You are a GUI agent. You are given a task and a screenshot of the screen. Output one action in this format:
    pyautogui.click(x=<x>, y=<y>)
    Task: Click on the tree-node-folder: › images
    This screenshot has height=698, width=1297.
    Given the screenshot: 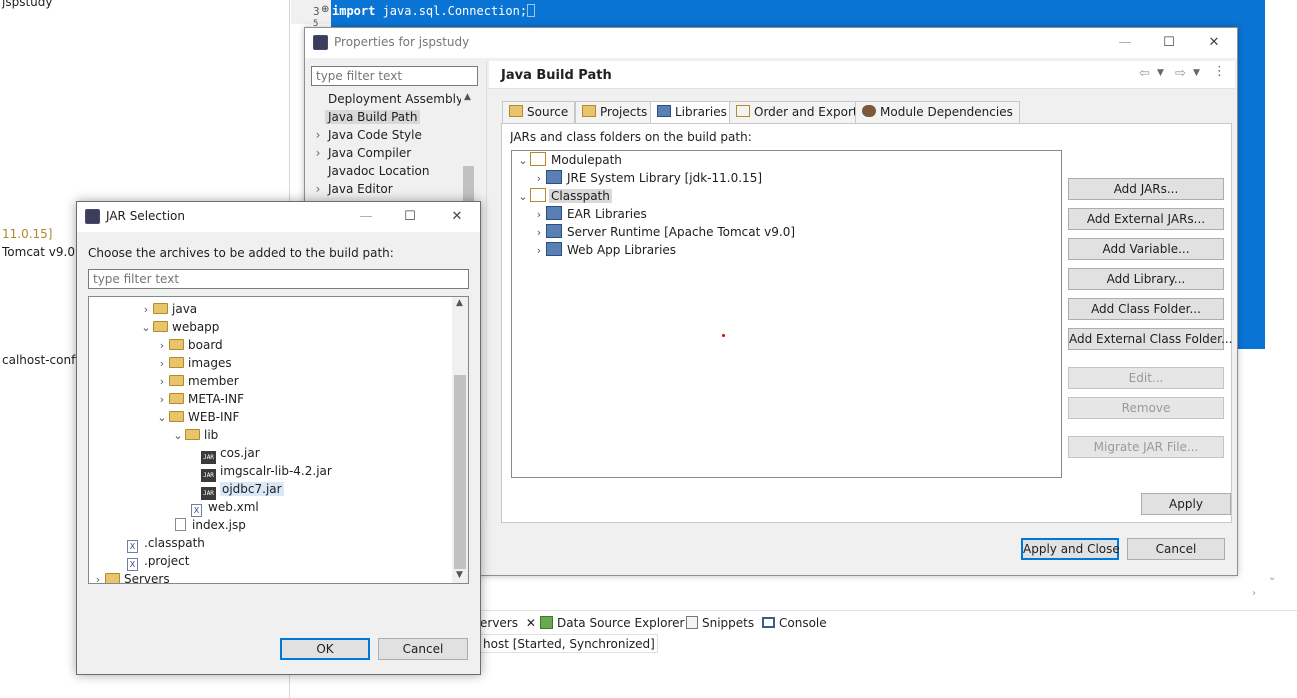 What is the action you would take?
    pyautogui.click(x=193, y=363)
    